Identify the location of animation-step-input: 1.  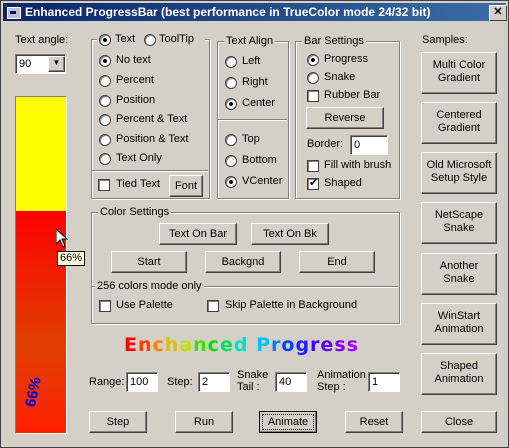
(384, 382).